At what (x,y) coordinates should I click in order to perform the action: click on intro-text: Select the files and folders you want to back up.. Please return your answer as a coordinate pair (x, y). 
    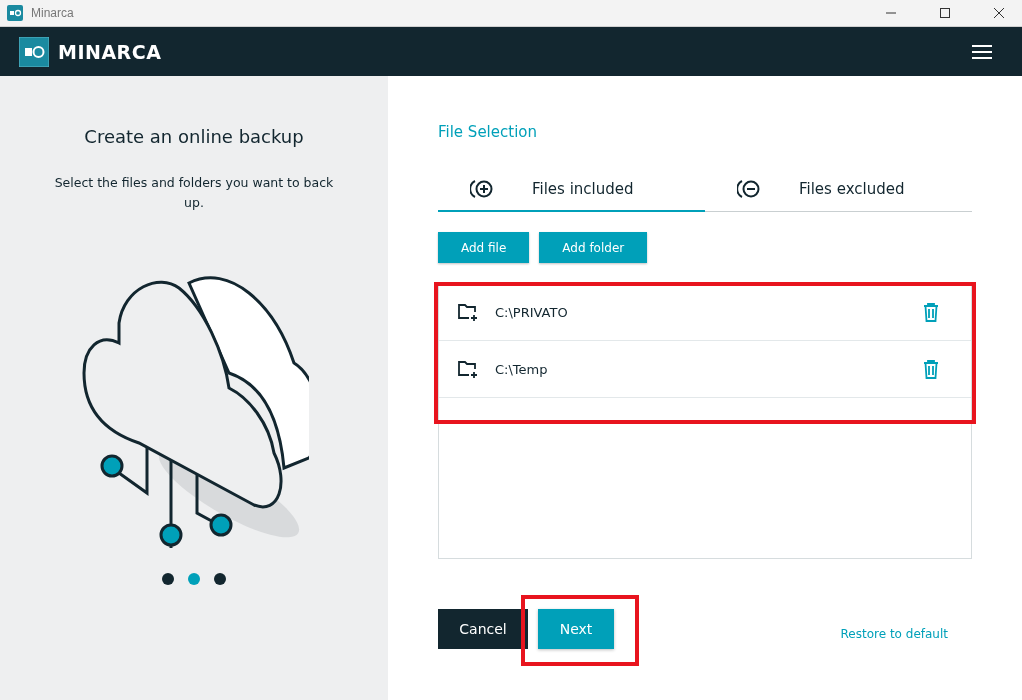
    Looking at the image, I should click on (194, 193).